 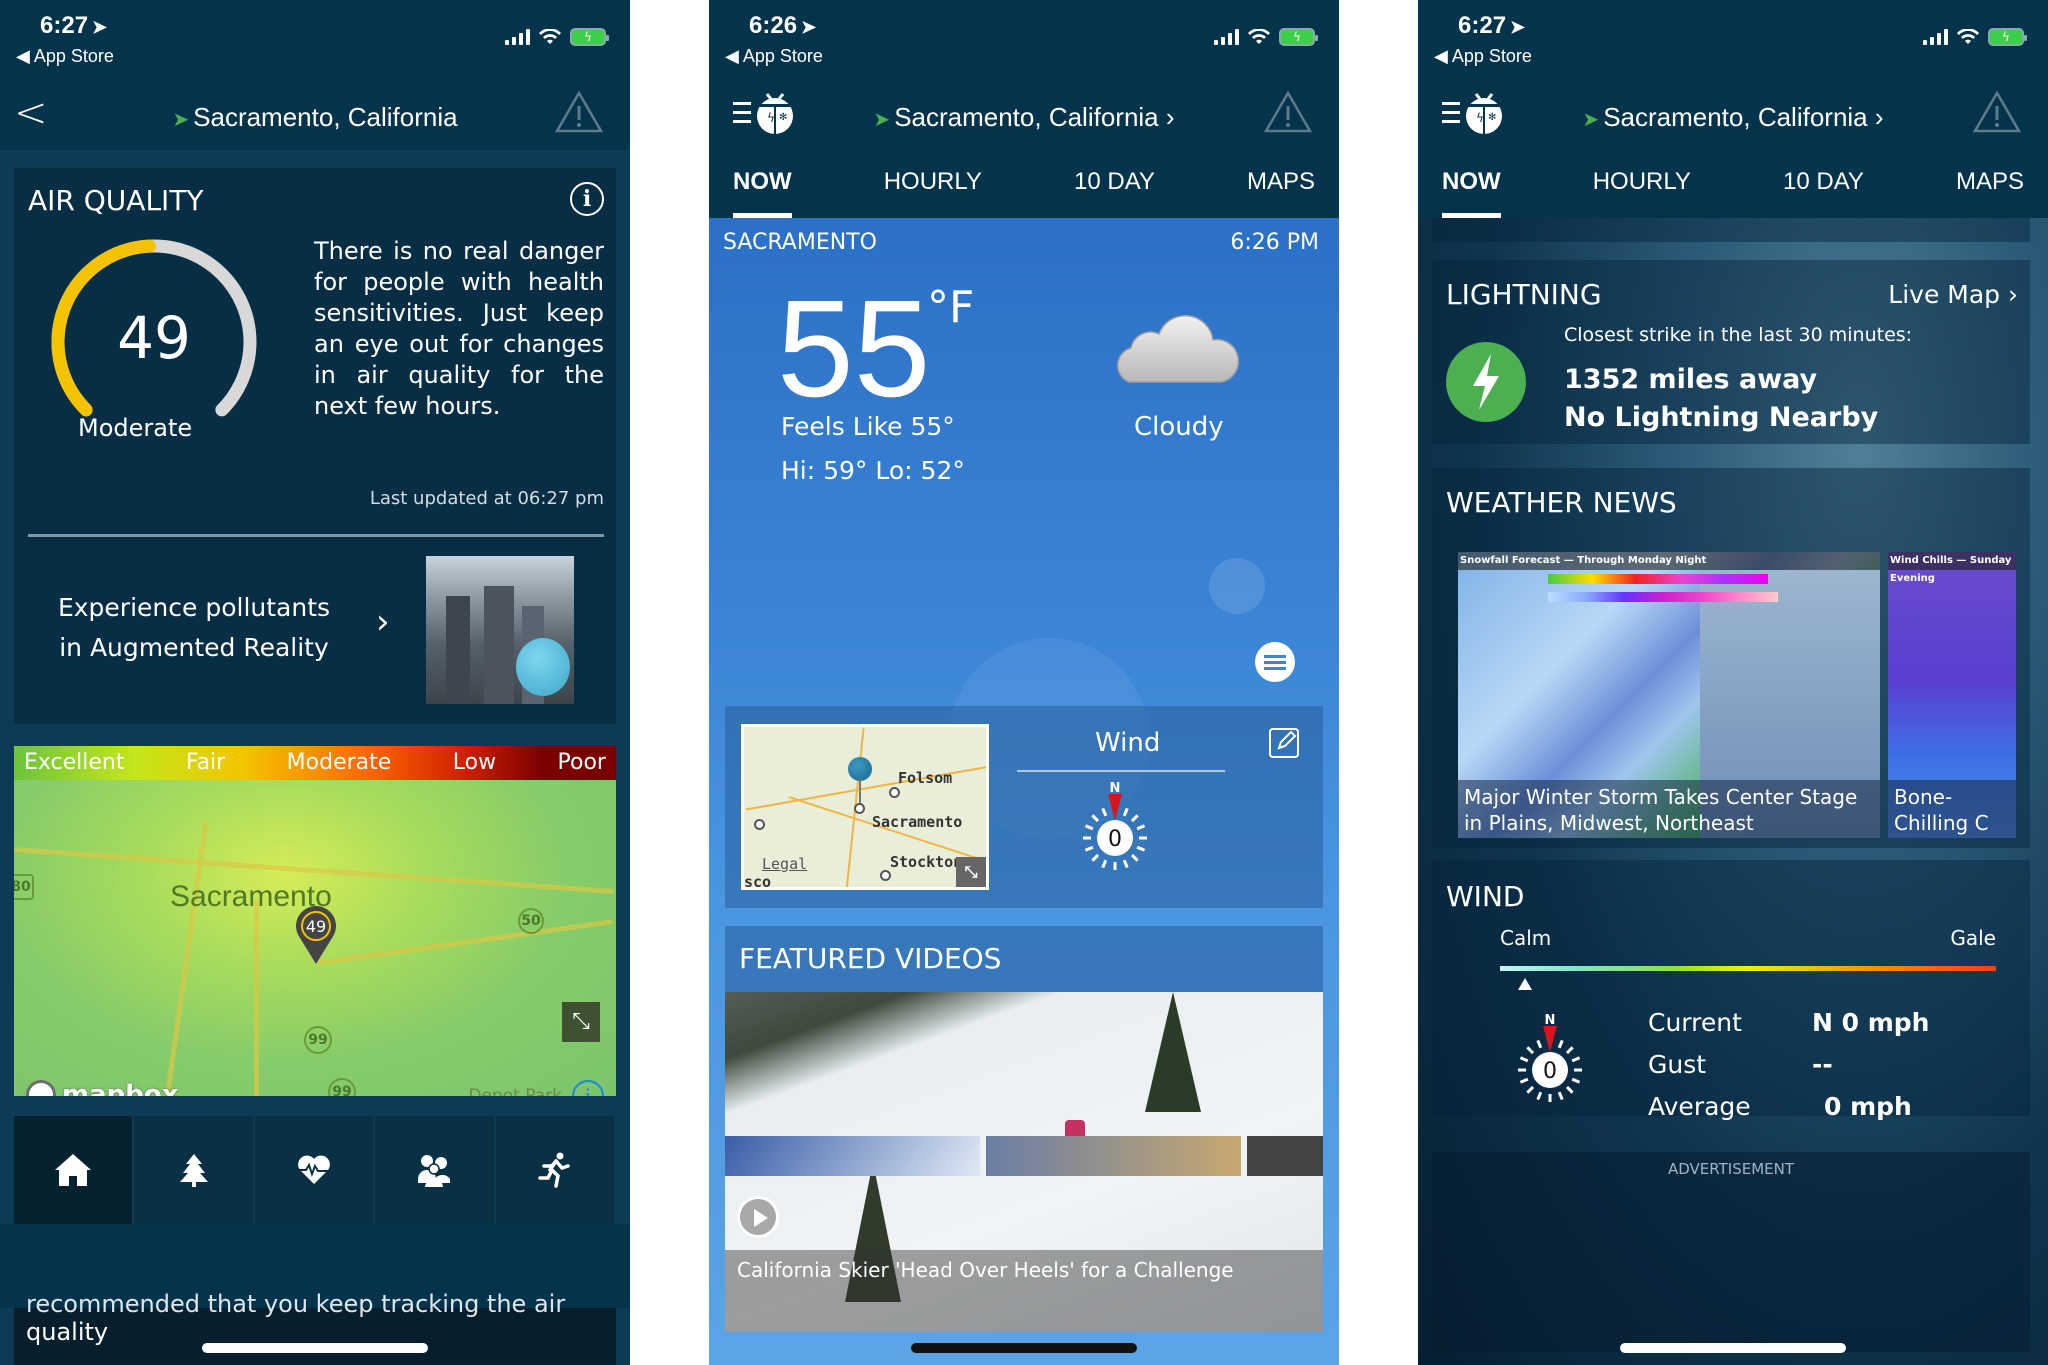 I want to click on recommendation-line: quality, so click(x=67, y=1332).